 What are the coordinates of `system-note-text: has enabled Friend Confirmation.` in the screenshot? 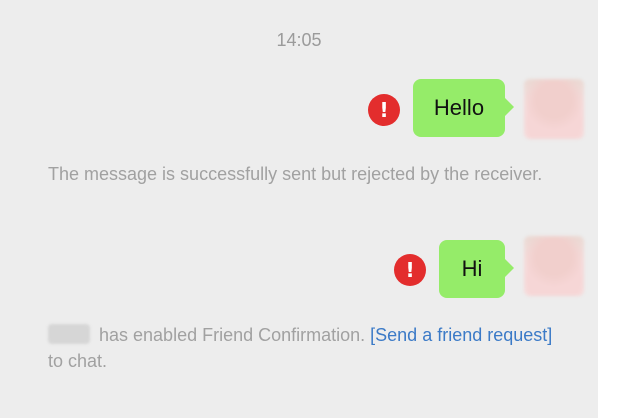 It's located at (232, 335).